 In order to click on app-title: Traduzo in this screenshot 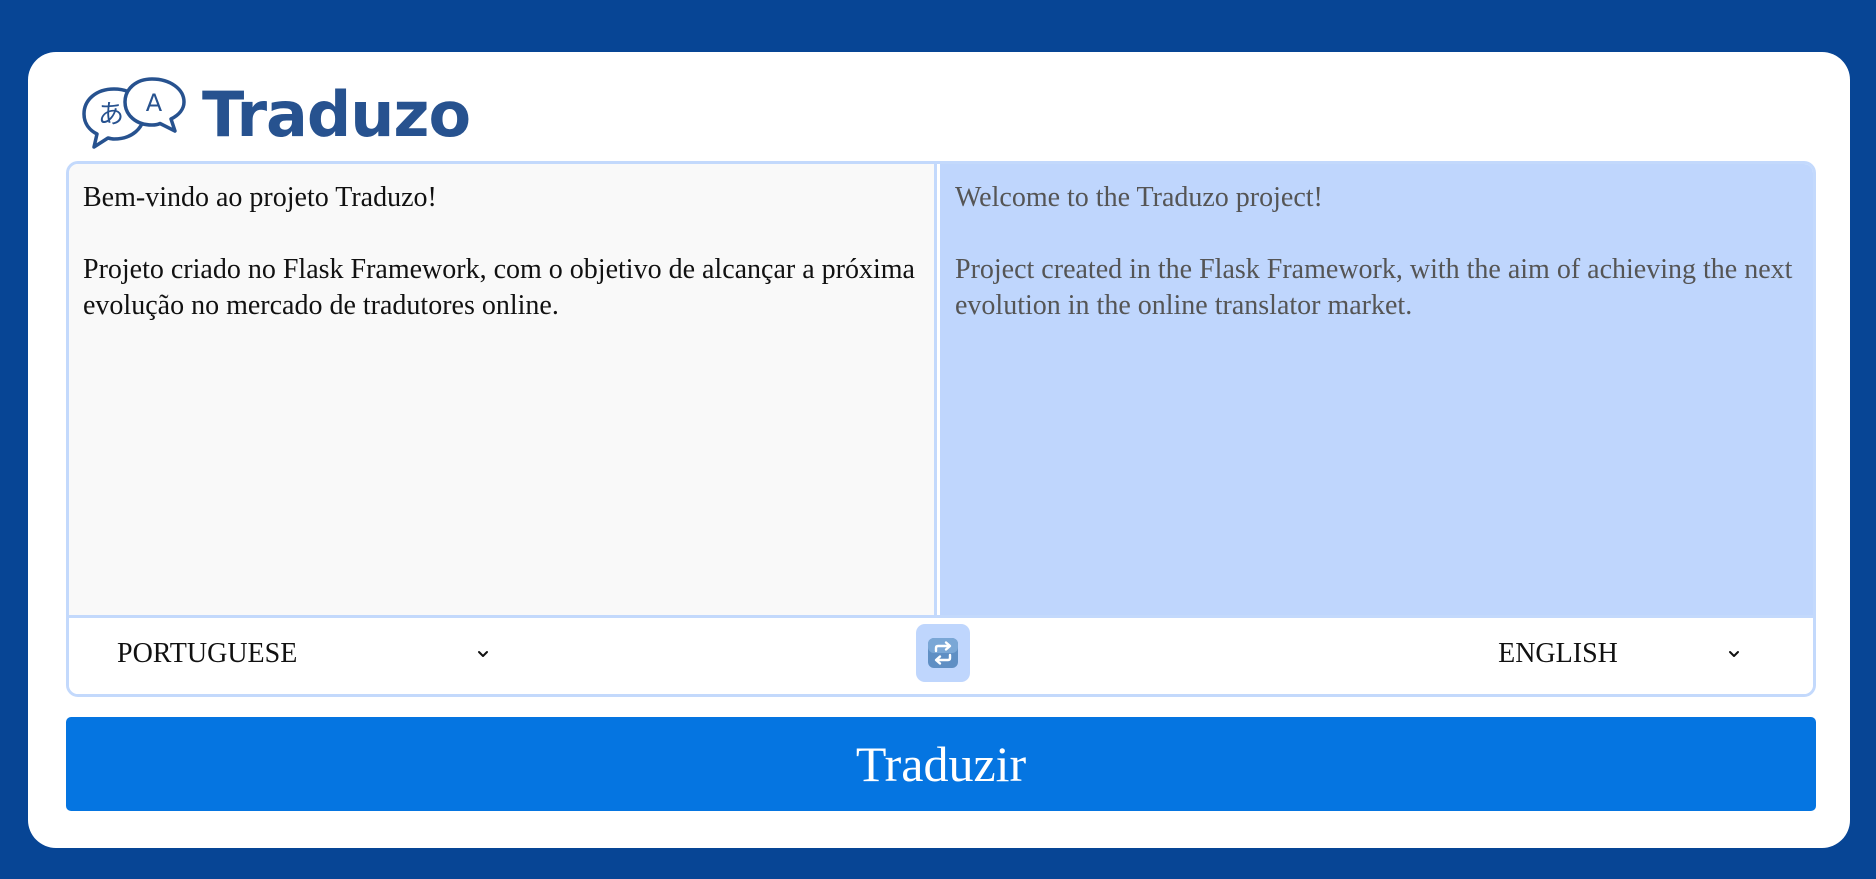, I will do `click(336, 114)`.